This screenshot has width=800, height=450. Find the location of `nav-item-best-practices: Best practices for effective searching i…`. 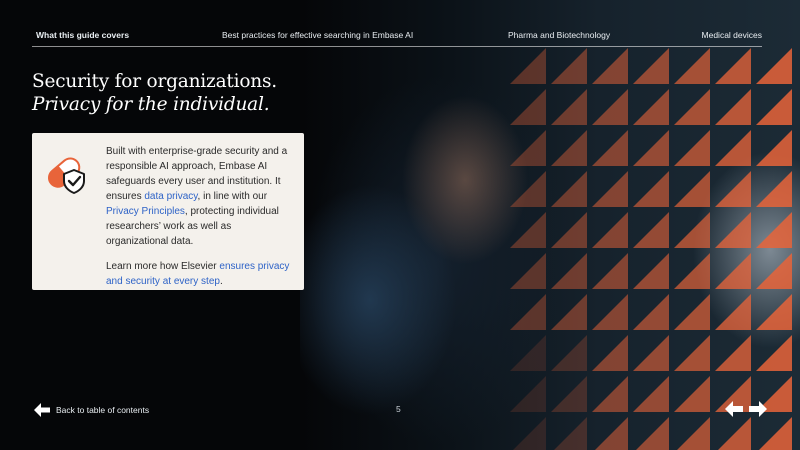

nav-item-best-practices: Best practices for effective searching i… is located at coordinates (317, 35).